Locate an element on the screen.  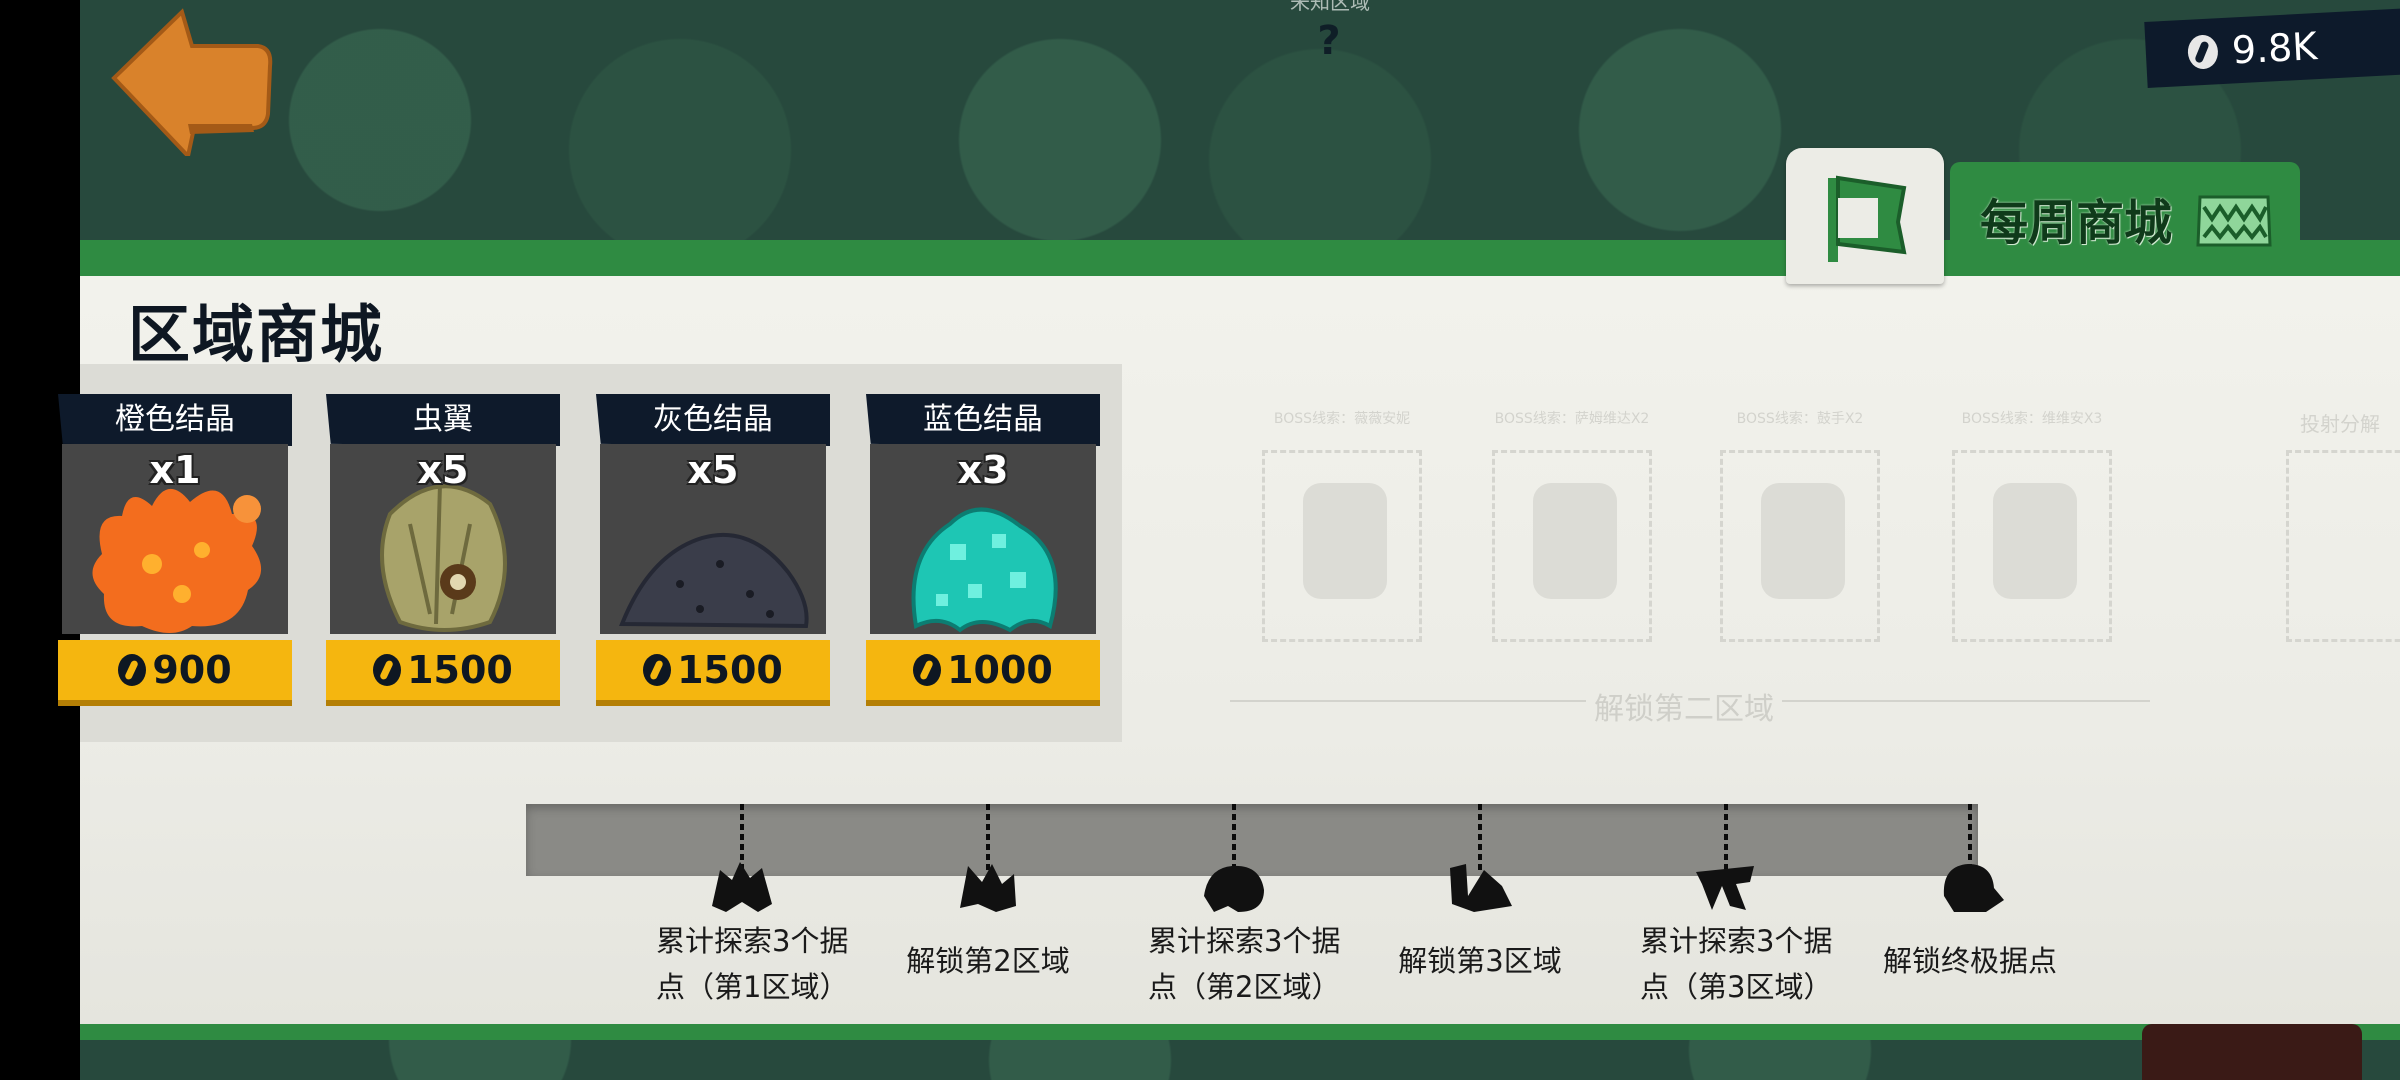
back-arrow-icon is located at coordinates (192, 84).